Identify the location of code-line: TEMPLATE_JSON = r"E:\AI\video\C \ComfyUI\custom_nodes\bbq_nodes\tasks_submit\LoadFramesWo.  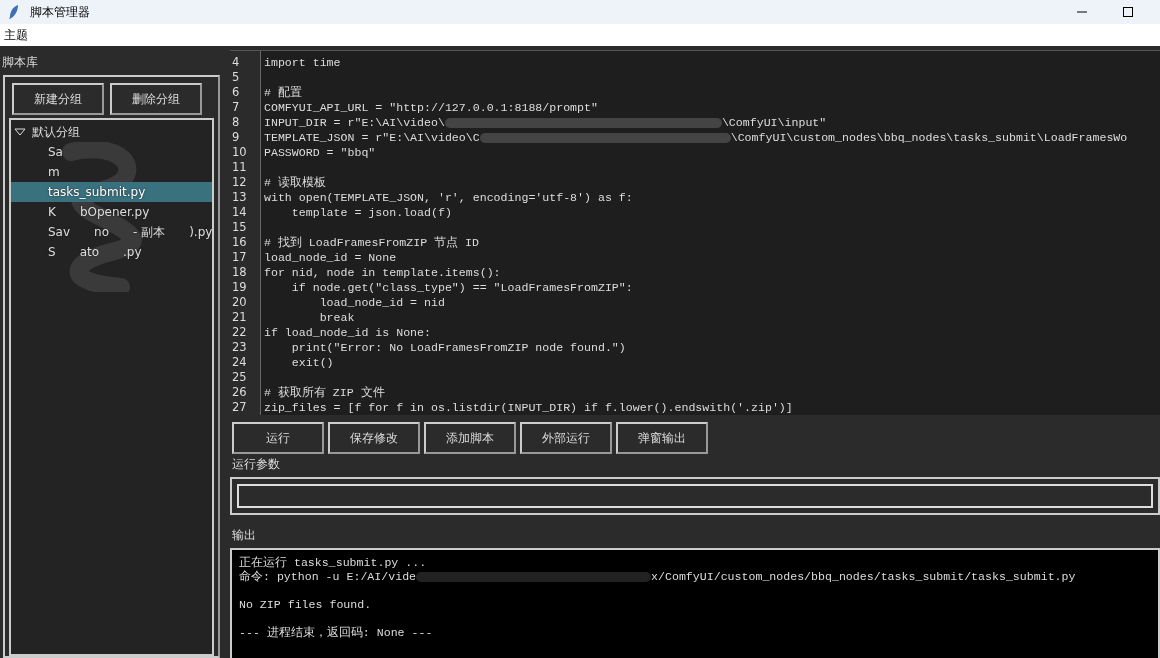
(696, 137).